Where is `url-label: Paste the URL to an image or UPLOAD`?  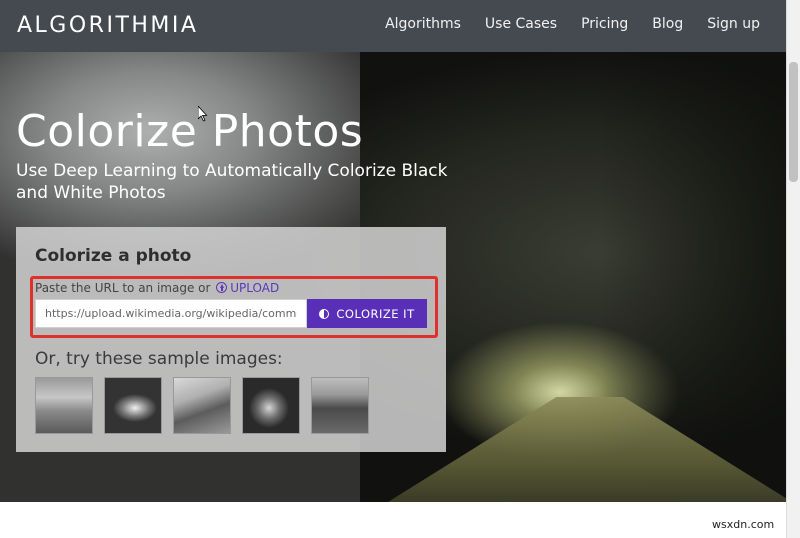
url-label: Paste the URL to an image or UPLOAD is located at coordinates (157, 288).